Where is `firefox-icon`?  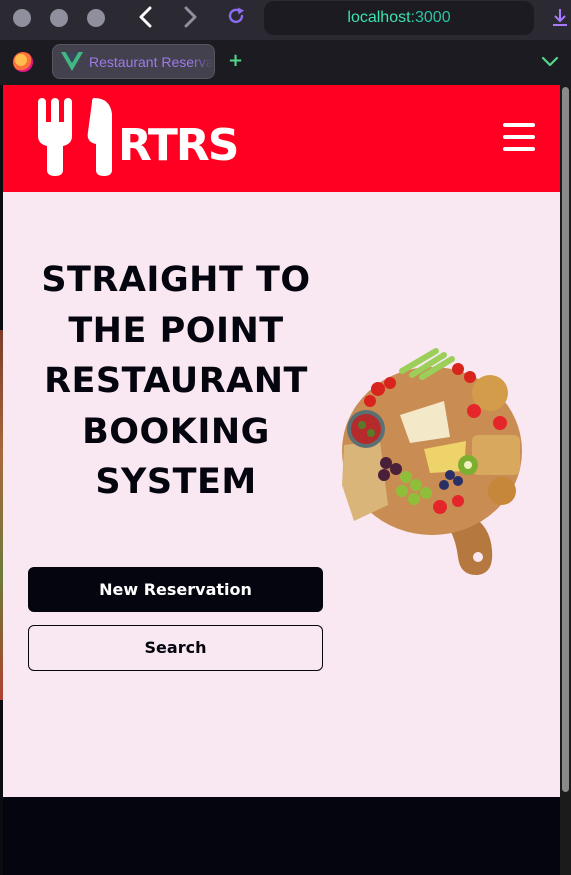 firefox-icon is located at coordinates (23, 62).